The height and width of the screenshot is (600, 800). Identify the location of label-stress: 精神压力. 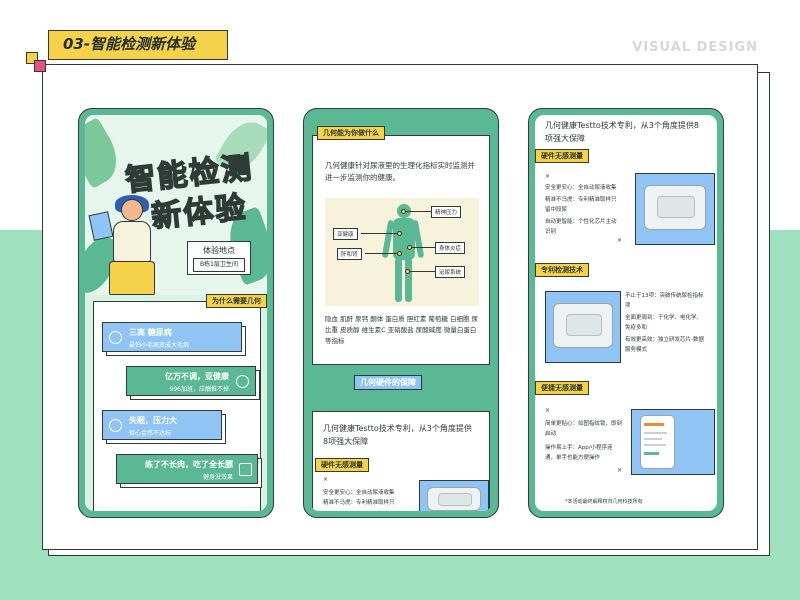
(446, 212).